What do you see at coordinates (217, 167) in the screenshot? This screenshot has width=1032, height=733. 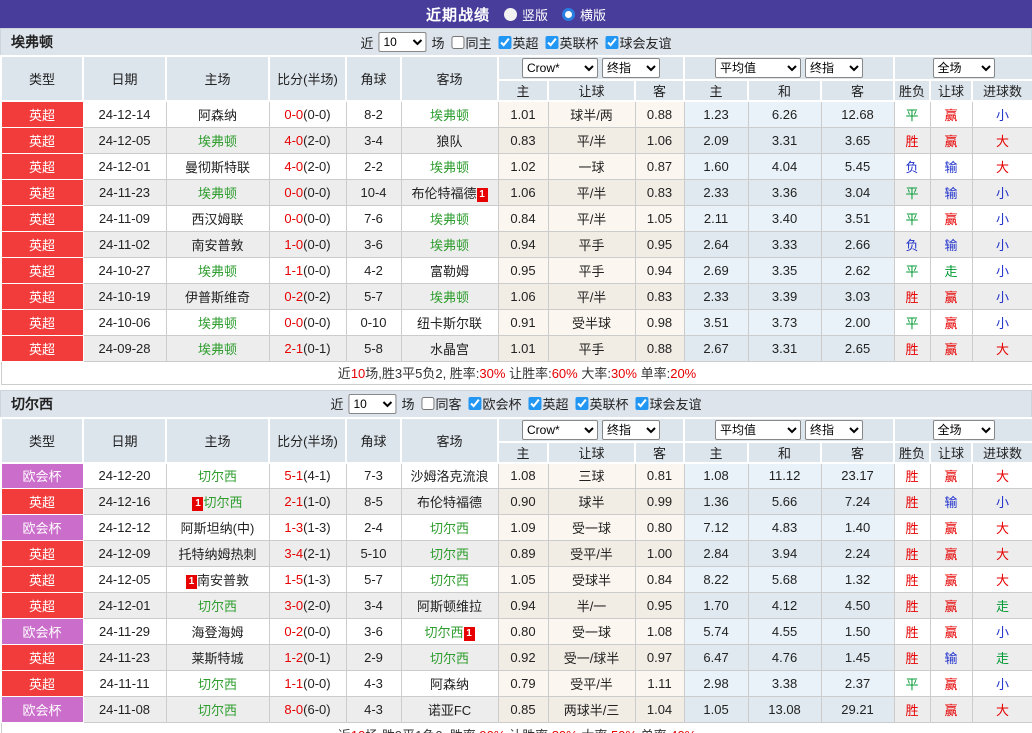 I see `home-team-name: 曼彻斯特联` at bounding box center [217, 167].